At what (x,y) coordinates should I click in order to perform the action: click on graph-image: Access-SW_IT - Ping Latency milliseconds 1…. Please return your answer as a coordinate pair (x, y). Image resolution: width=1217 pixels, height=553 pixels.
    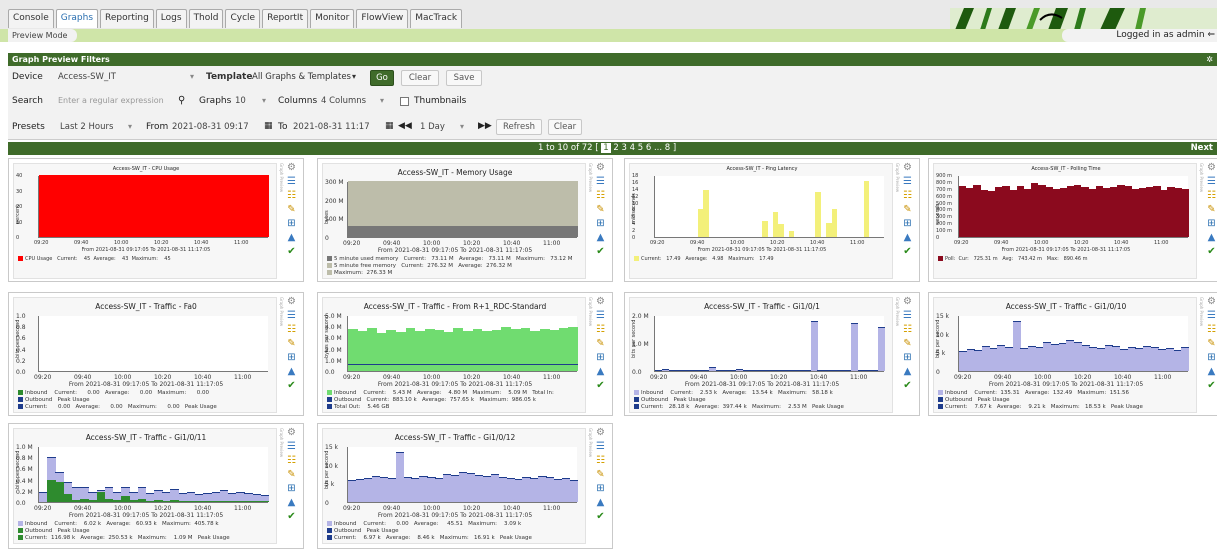
    Looking at the image, I should click on (761, 221).